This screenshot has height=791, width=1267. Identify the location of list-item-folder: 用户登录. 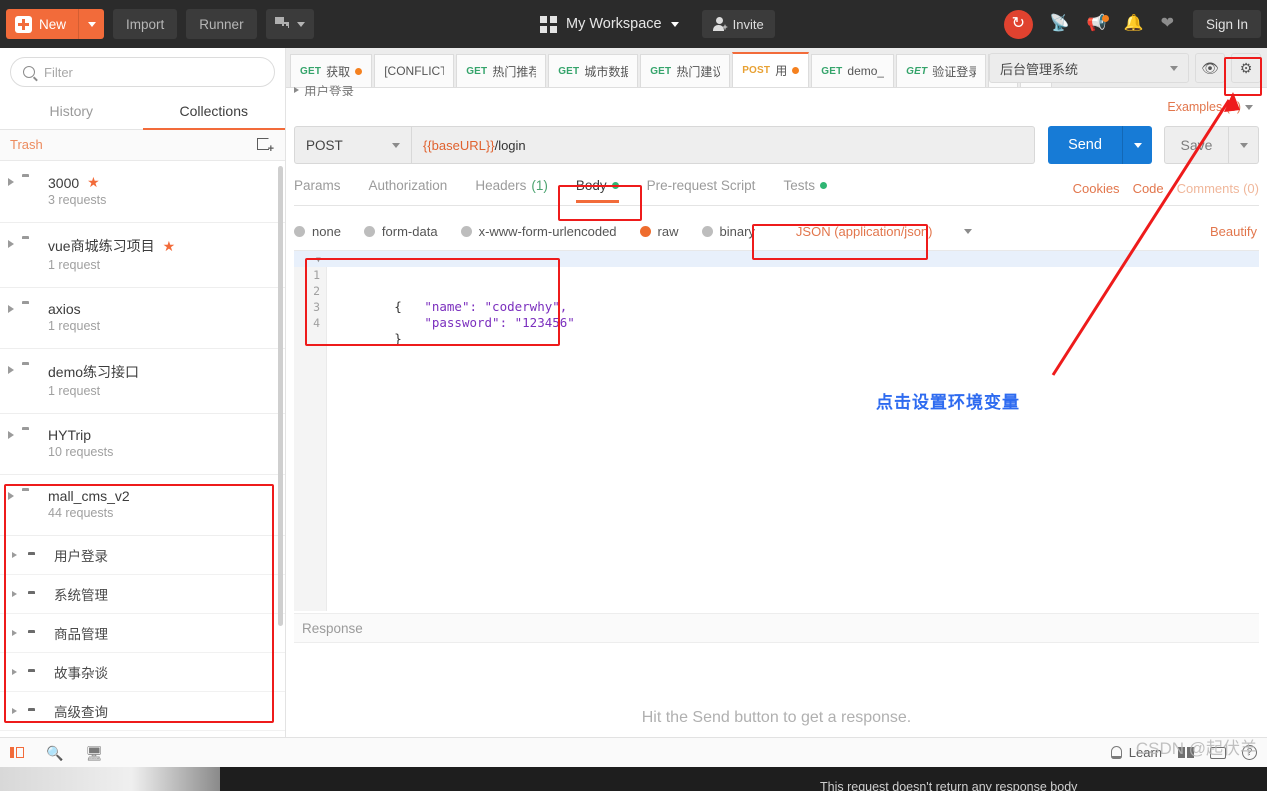
(142, 555).